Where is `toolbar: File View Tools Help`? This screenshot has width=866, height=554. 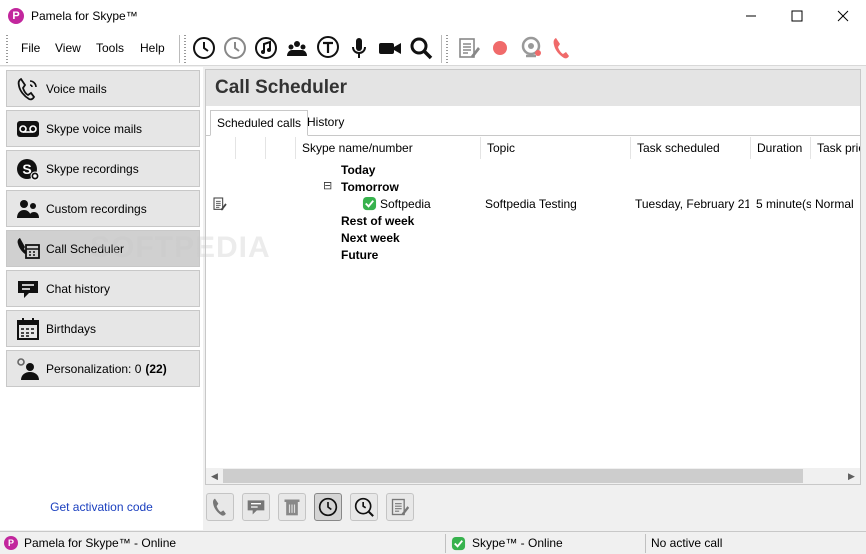 toolbar: File View Tools Help is located at coordinates (433, 48).